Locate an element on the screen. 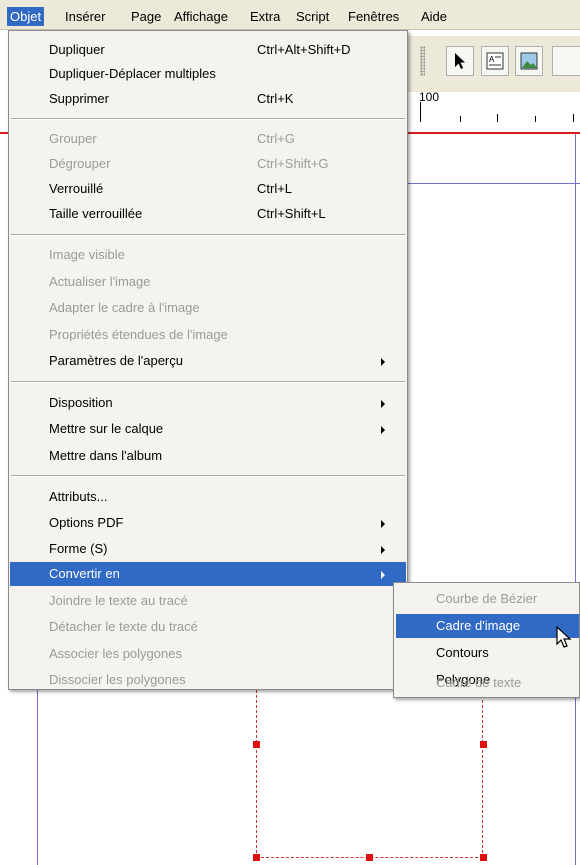 The image size is (580, 865). menu-item-supprimer: Supprimer Ctrl+K is located at coordinates (208, 99).